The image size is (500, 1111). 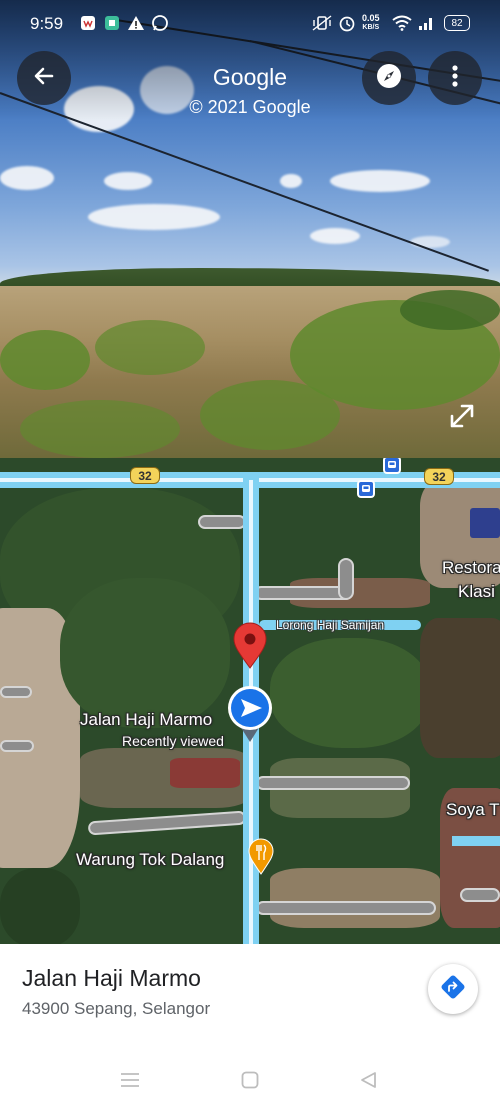 I want to click on current-location-marker, so click(x=250, y=714).